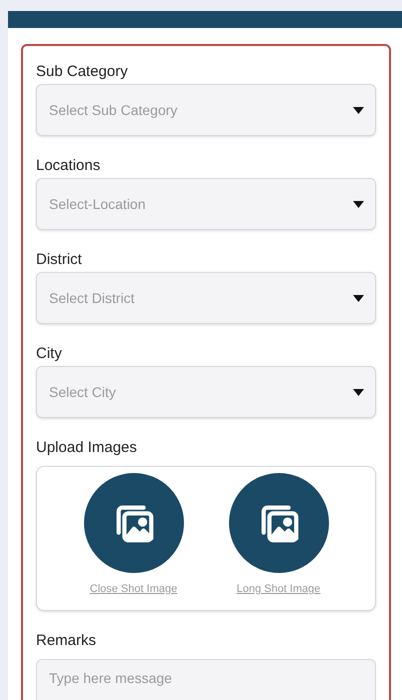 The height and width of the screenshot is (700, 402). What do you see at coordinates (134, 589) in the screenshot?
I see `upload-link: Close Shot Image` at bounding box center [134, 589].